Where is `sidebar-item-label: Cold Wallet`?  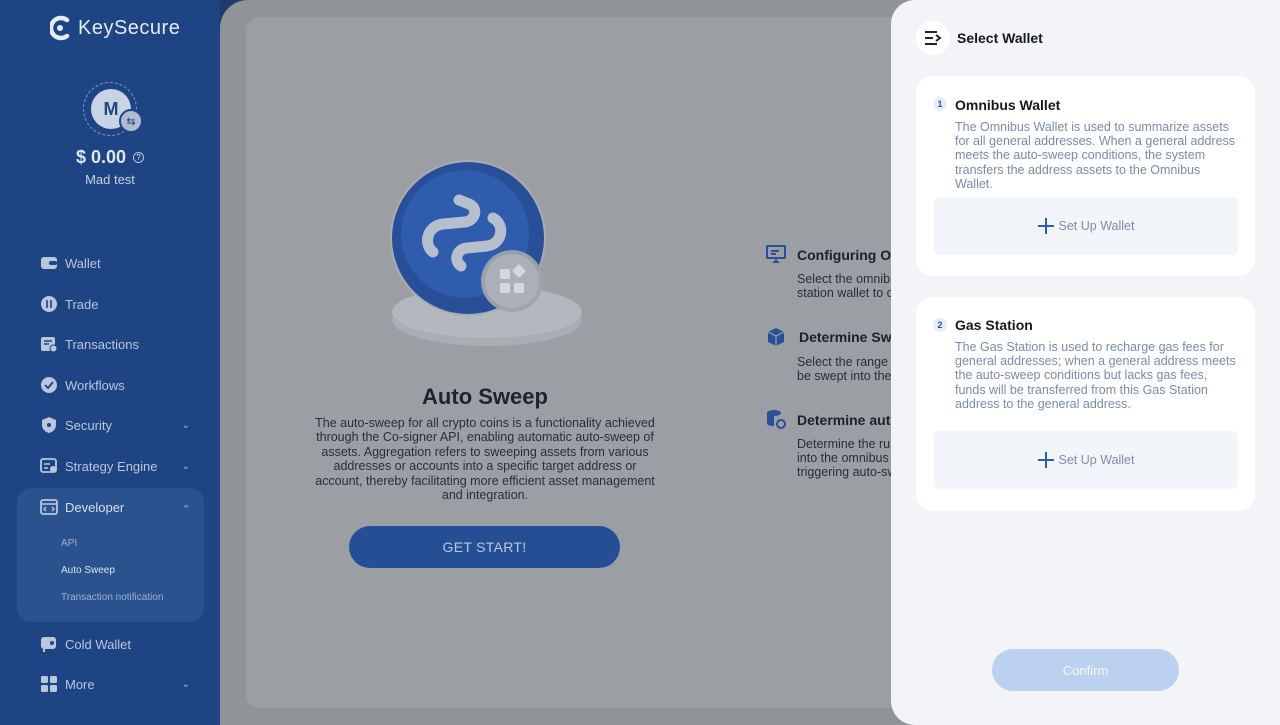 sidebar-item-label: Cold Wallet is located at coordinates (98, 644).